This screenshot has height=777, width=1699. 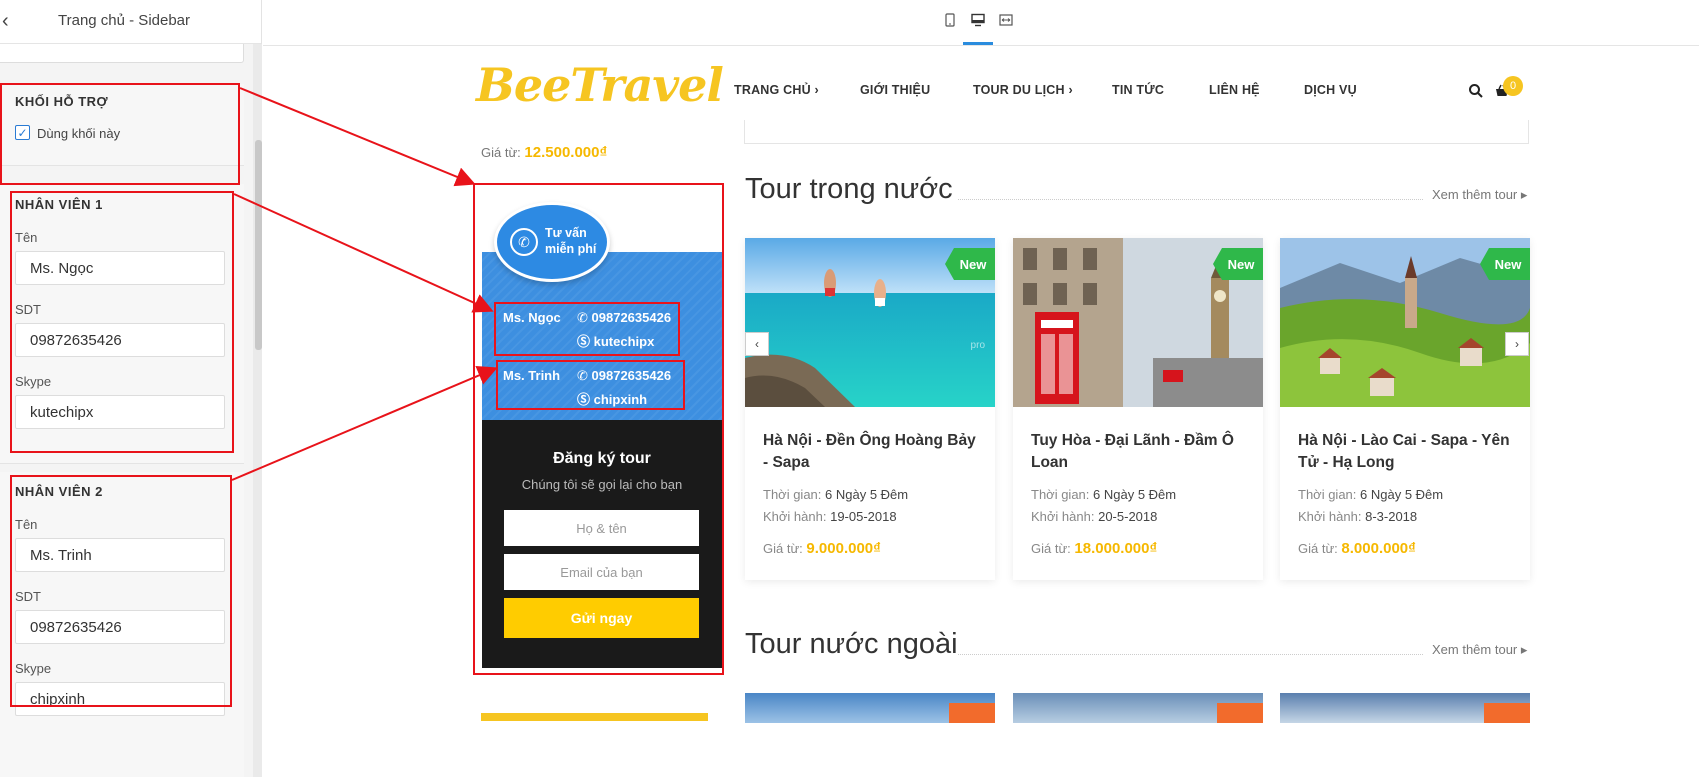 What do you see at coordinates (122, 322) in the screenshot?
I see `annotation-box-staff1` at bounding box center [122, 322].